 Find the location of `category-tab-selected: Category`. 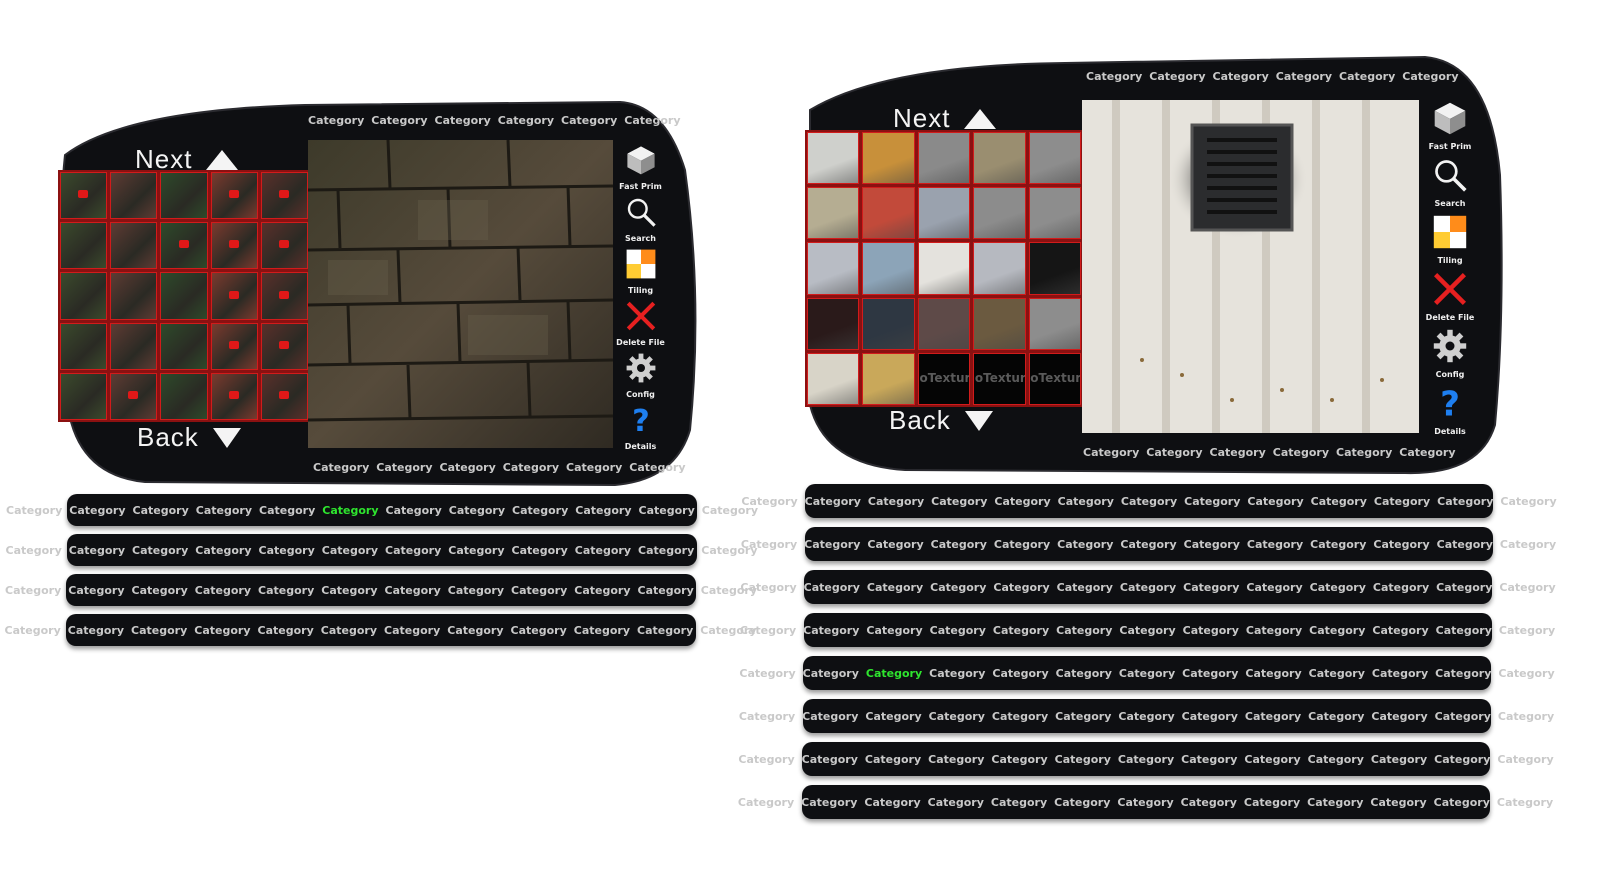

category-tab-selected: Category is located at coordinates (894, 673).